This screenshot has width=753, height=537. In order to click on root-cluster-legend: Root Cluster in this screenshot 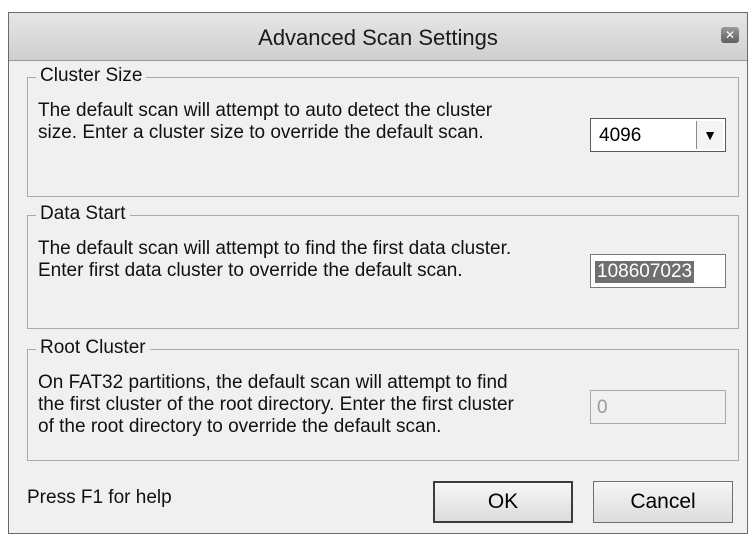, I will do `click(93, 348)`.